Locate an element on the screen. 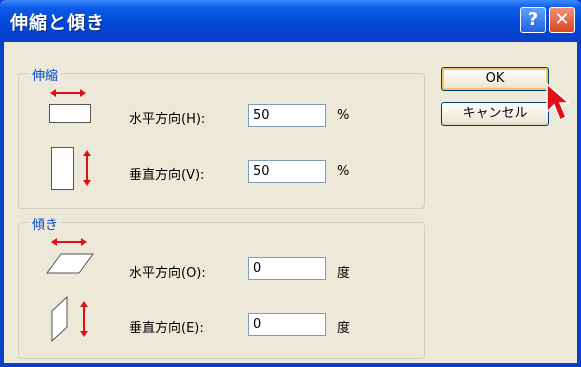  scale-vertical-input: 50 is located at coordinates (287, 171).